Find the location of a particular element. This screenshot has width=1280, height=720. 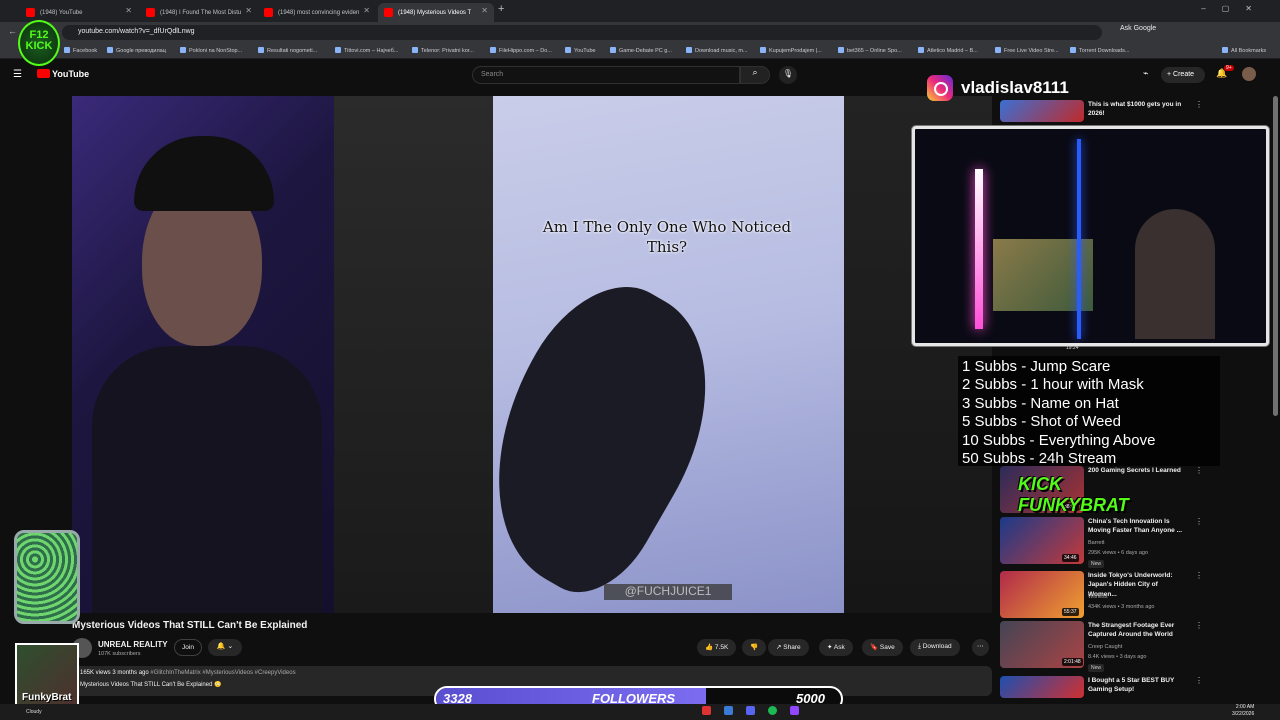

create-button: + Create is located at coordinates (1183, 75).